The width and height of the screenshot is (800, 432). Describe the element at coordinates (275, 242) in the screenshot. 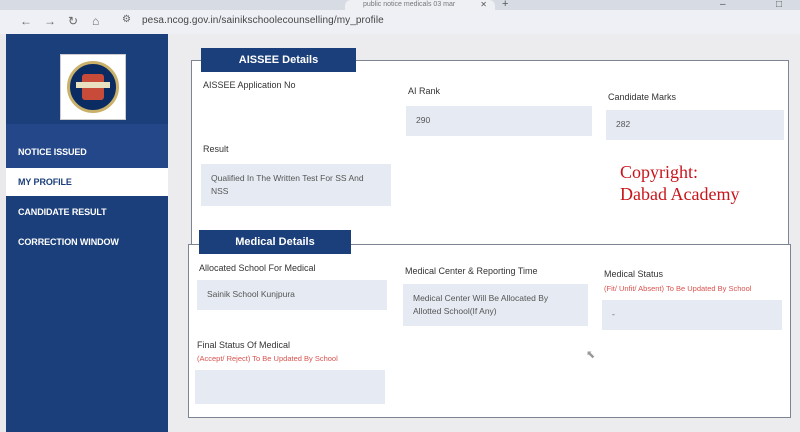

I see `medical-details-header: Medical Details` at that location.